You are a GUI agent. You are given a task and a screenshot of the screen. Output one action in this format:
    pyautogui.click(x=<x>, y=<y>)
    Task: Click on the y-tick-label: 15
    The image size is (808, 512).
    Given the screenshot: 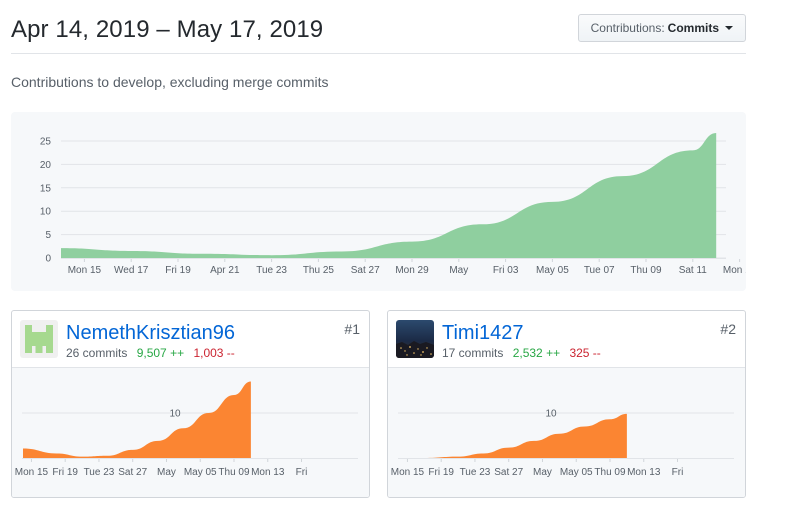 What is the action you would take?
    pyautogui.click(x=46, y=188)
    